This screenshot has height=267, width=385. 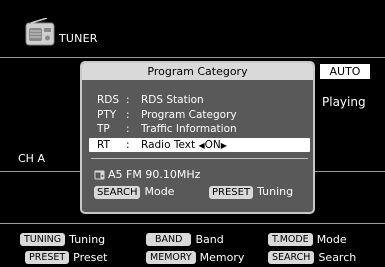 What do you see at coordinates (168, 144) in the screenshot?
I see `menu-item-text: Radio Text` at bounding box center [168, 144].